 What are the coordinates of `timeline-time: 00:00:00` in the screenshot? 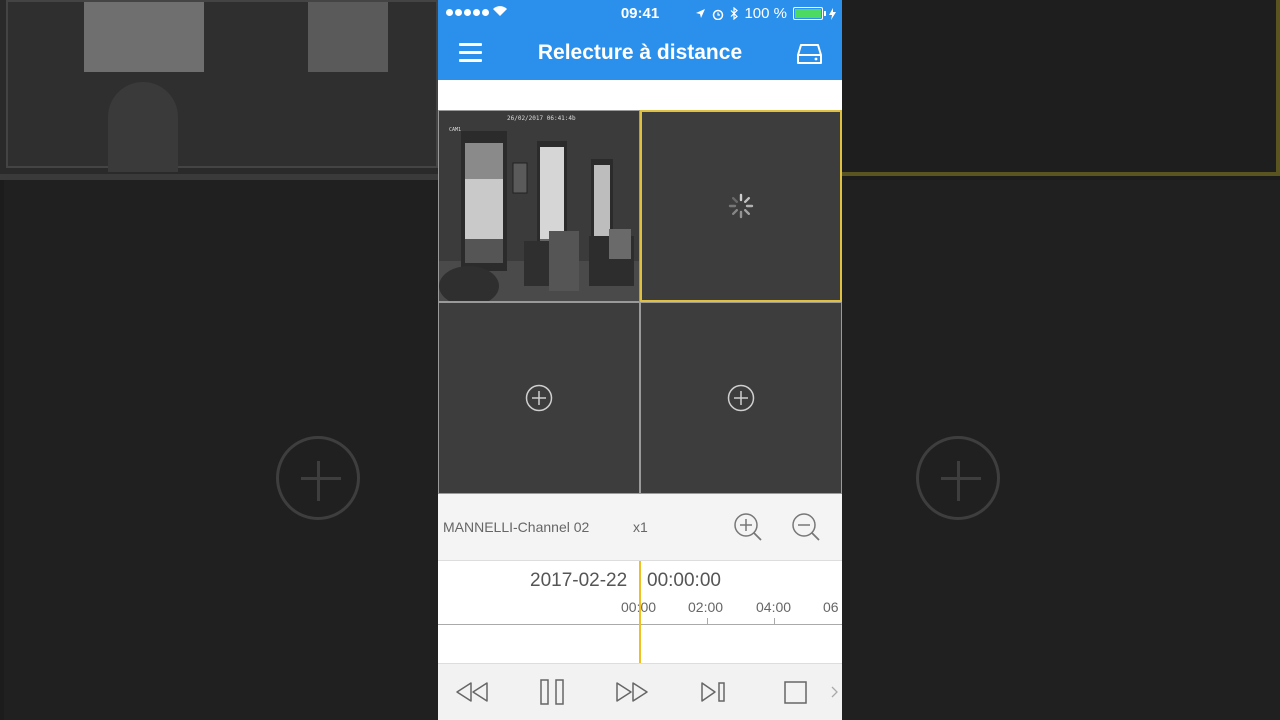 It's located at (684, 580).